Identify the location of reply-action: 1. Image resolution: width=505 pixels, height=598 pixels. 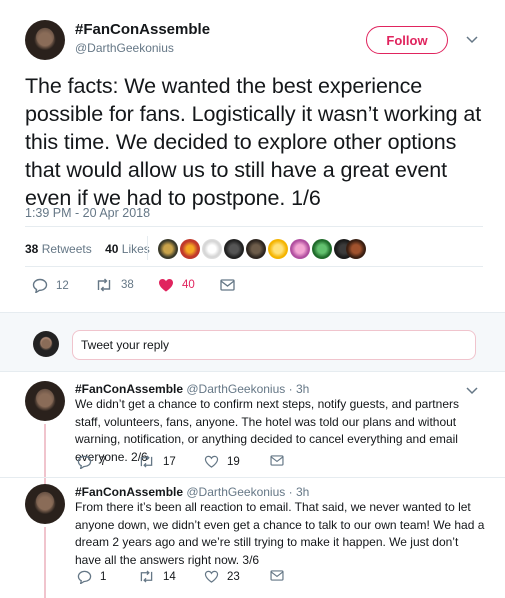
(91, 577).